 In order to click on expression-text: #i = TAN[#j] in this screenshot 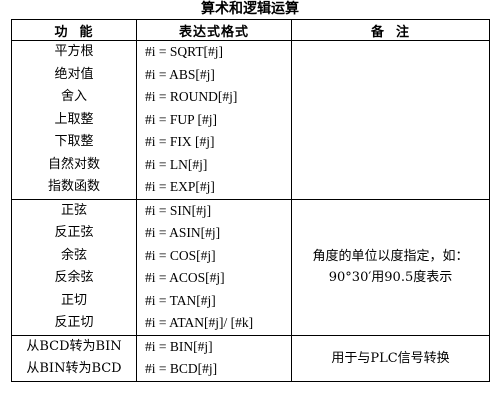, I will do `click(180, 300)`.